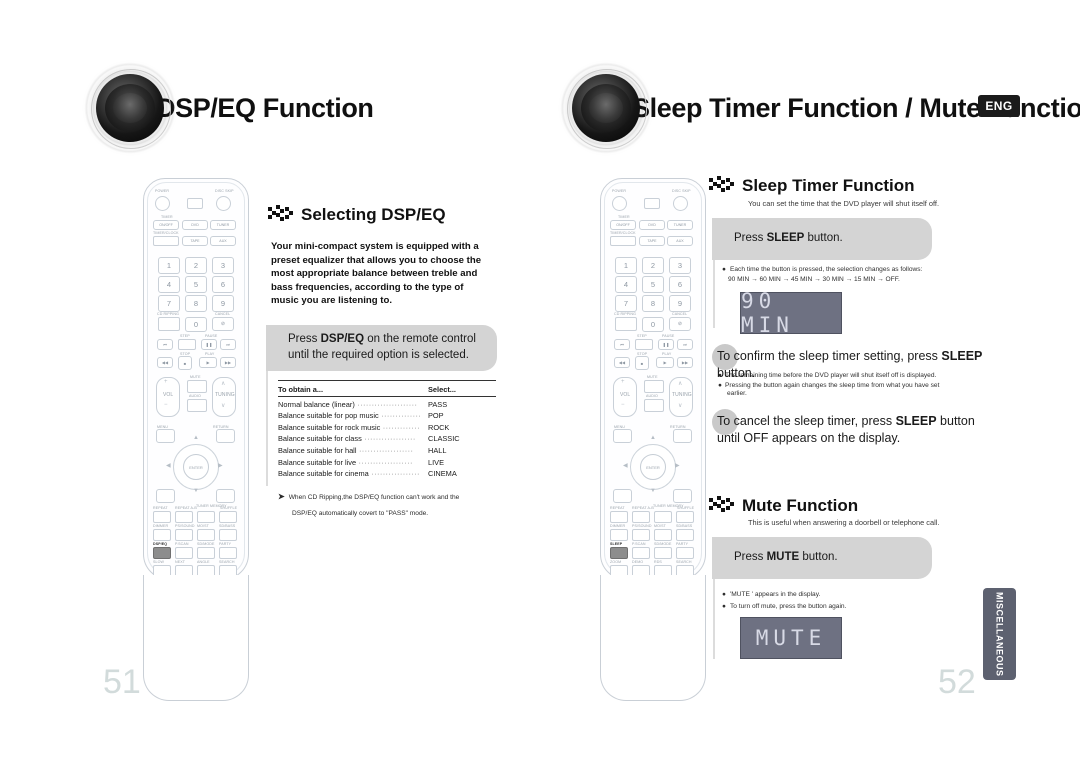  I want to click on remote-button-mute-right, so click(654, 386).